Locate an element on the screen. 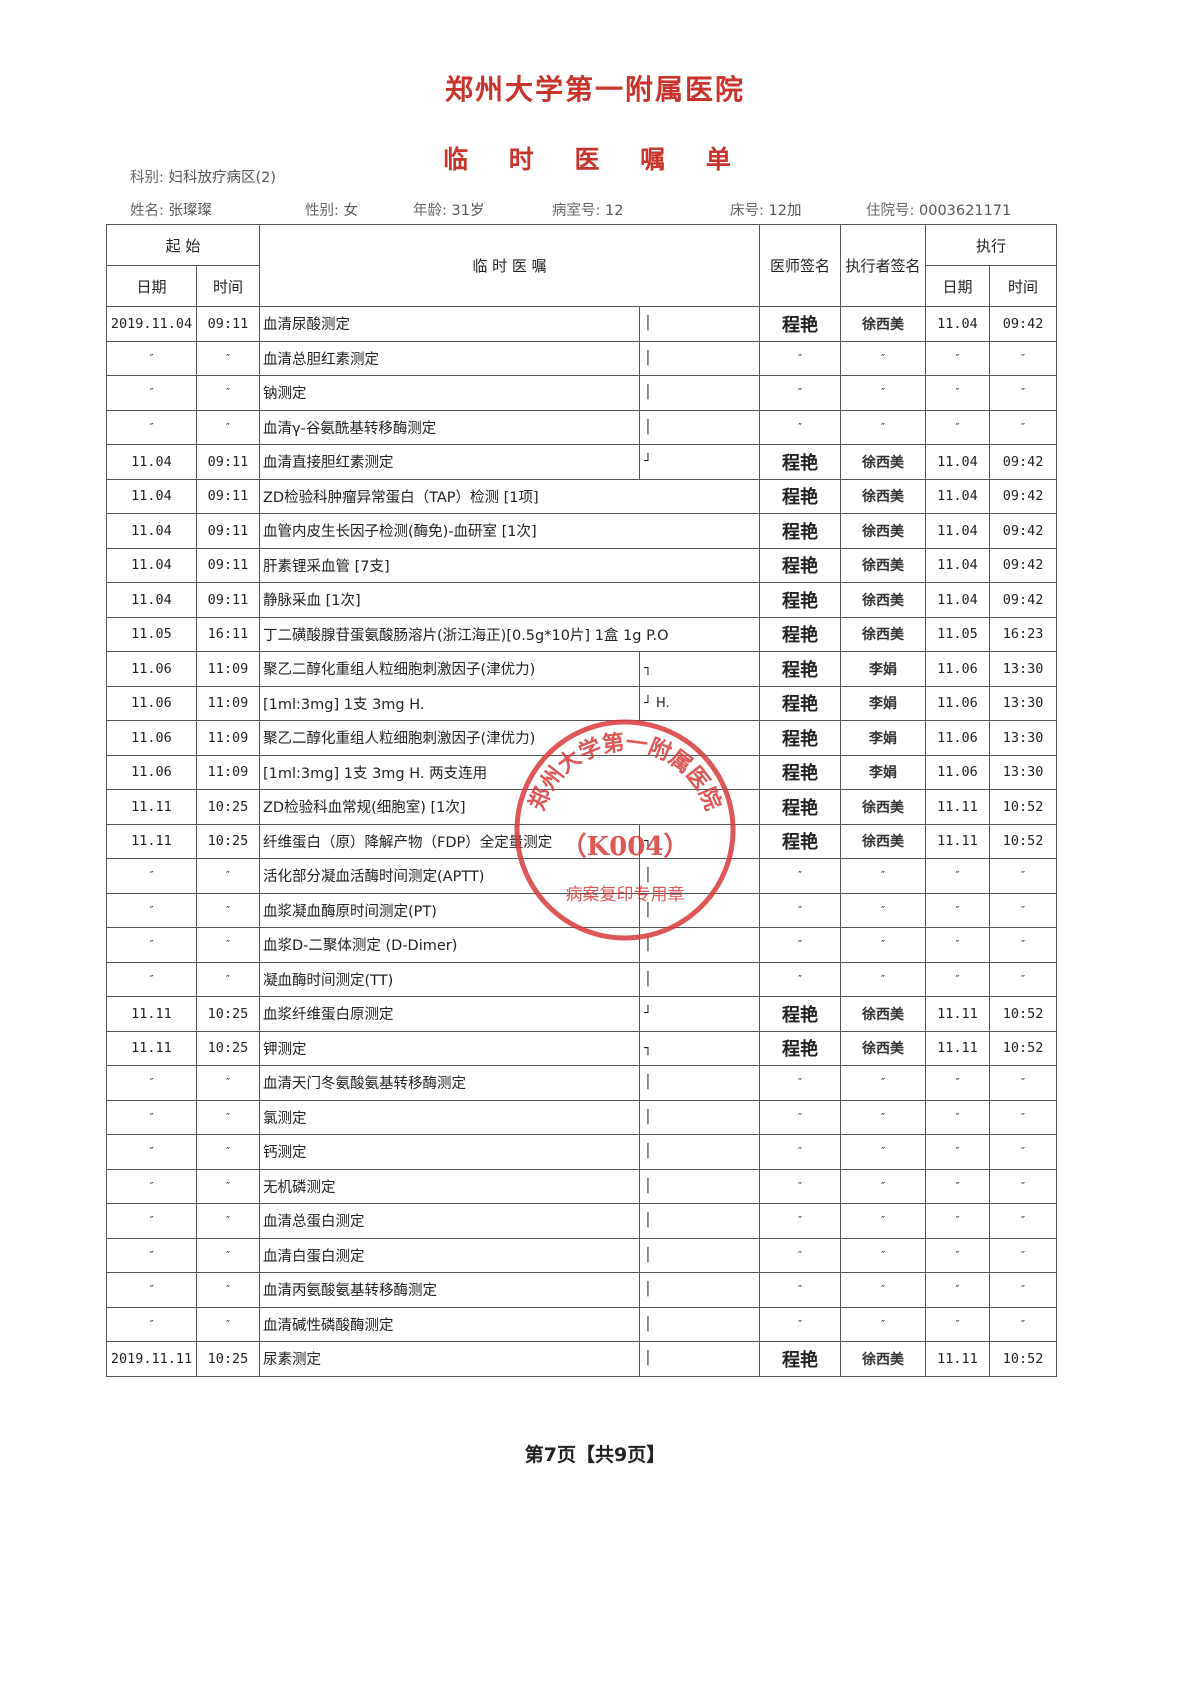 This screenshot has width=1190, height=1682. table-row: ″ ″ 血清丙氨酸氨基转移酶测定 │ ″ ″ ″ ″ is located at coordinates (582, 1290).